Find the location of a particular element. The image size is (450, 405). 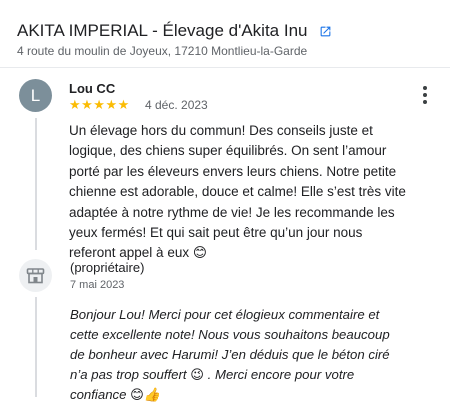

store-icon is located at coordinates (35, 276).